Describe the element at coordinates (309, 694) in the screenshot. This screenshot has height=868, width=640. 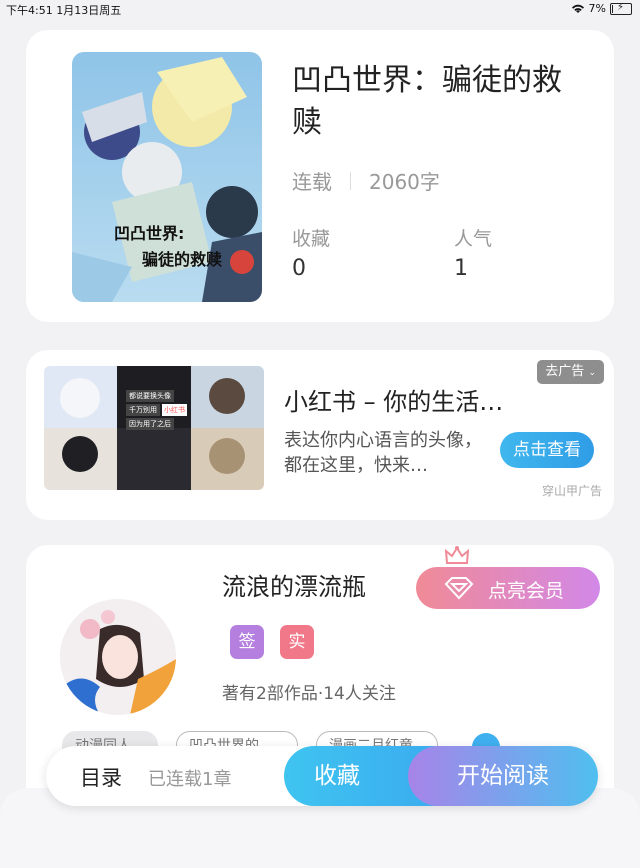
I see `author-info: 著有2部作品·14人关注` at that location.